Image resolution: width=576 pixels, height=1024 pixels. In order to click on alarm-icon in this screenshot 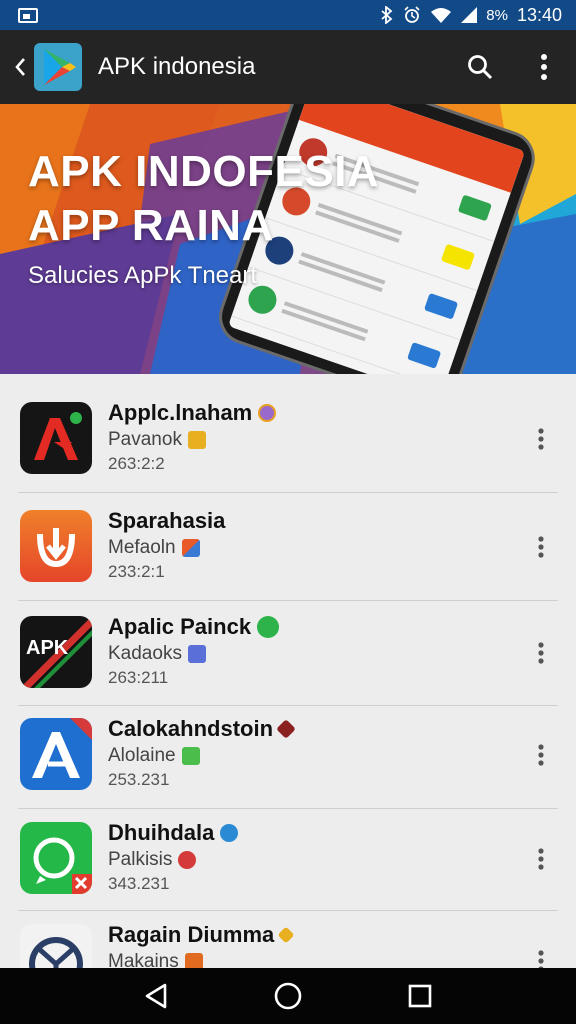, I will do `click(412, 14)`.